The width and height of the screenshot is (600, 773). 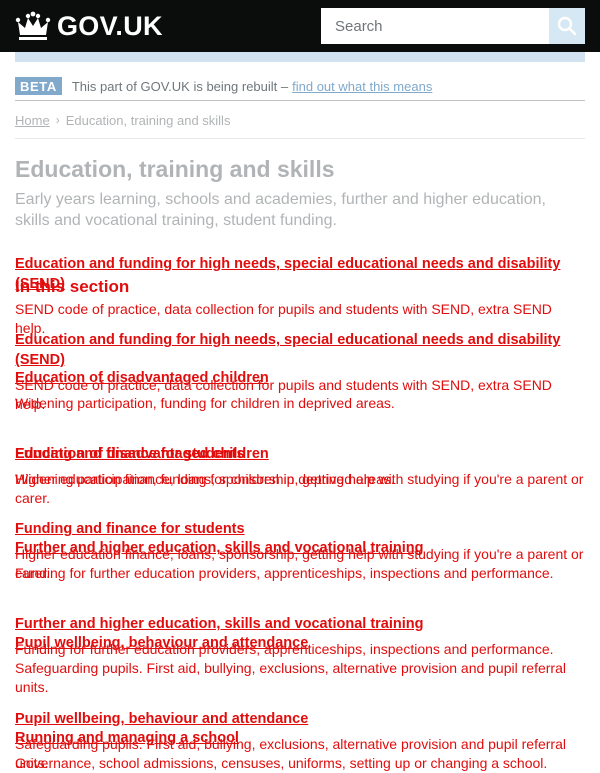 I want to click on crown-icon, so click(x=33, y=25).